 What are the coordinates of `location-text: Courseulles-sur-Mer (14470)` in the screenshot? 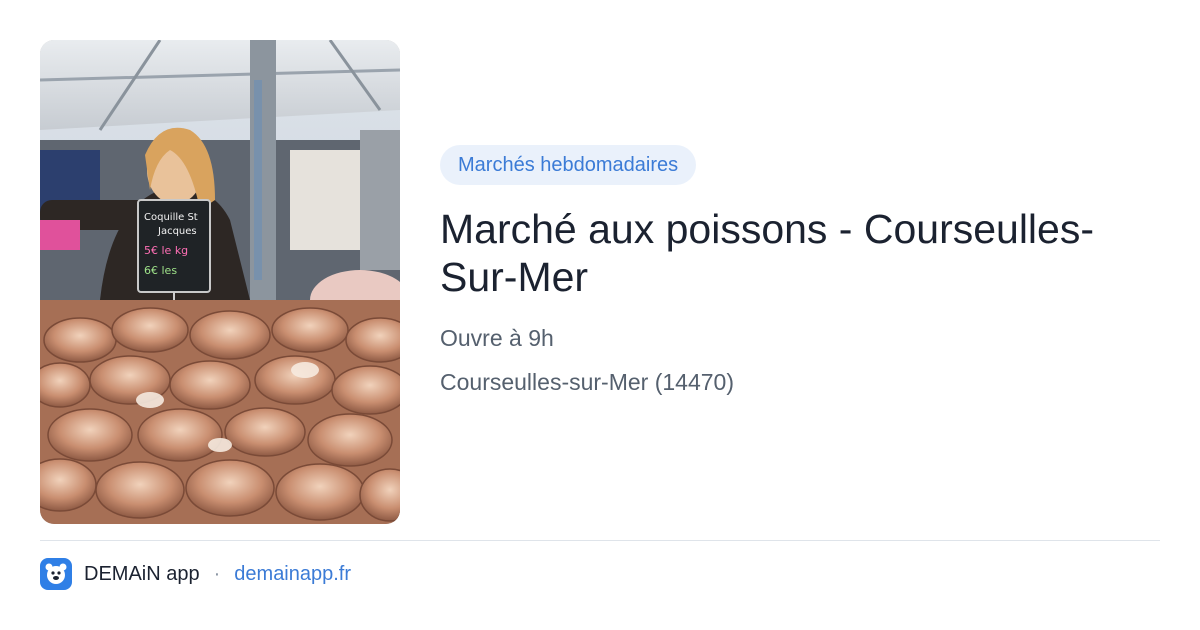 It's located at (587, 382).